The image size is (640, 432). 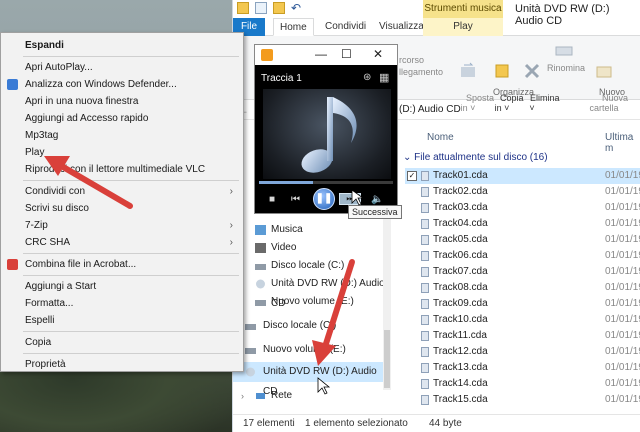 What do you see at coordinates (522, 208) in the screenshot?
I see `table-row: Track03.cda 01/01/19` at bounding box center [522, 208].